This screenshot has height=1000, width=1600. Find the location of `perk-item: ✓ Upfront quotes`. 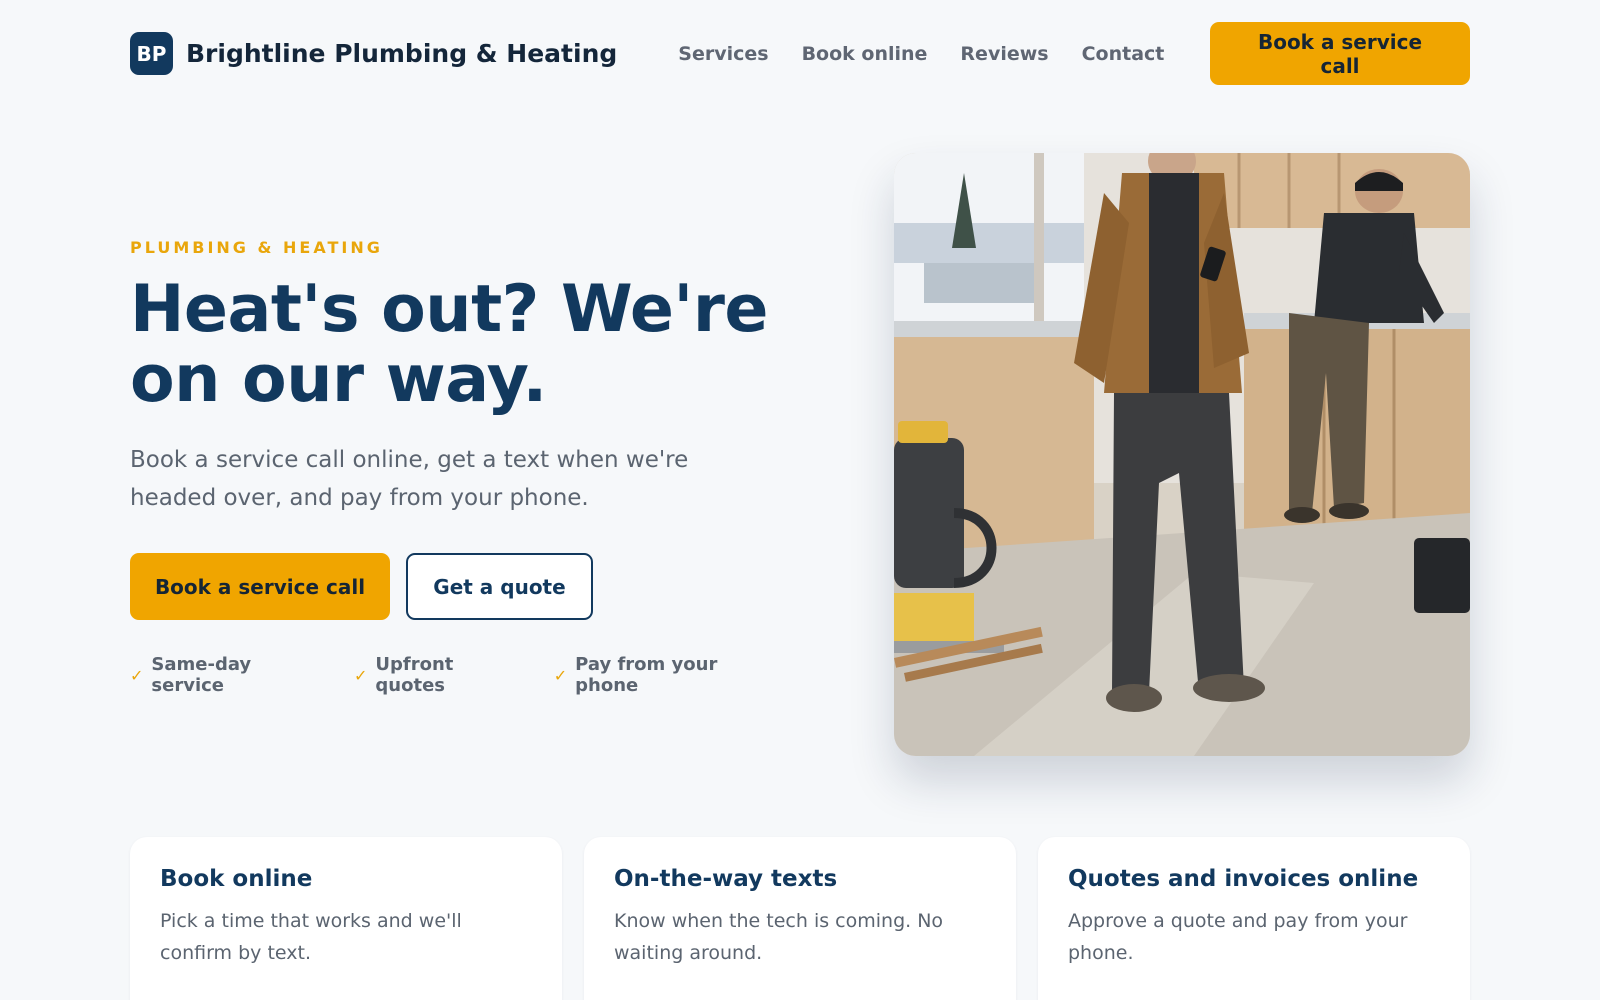

perk-item: ✓ Upfront quotes is located at coordinates (440, 675).